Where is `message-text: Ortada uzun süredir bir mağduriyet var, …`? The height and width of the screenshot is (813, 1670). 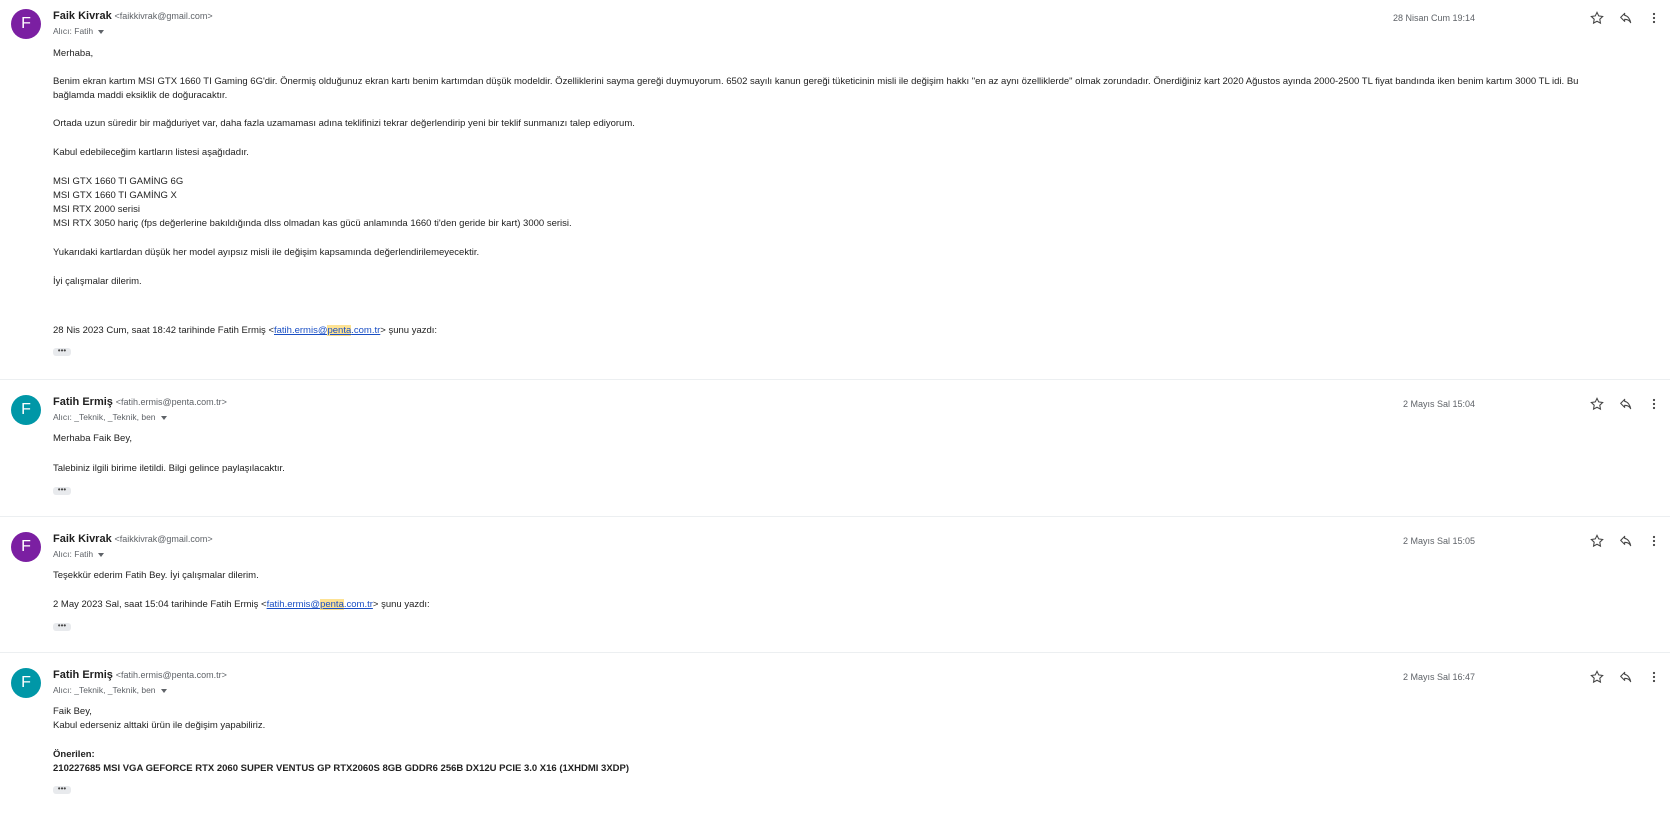
message-text: Ortada uzun süredir bir mağduriyet var, … is located at coordinates (344, 123).